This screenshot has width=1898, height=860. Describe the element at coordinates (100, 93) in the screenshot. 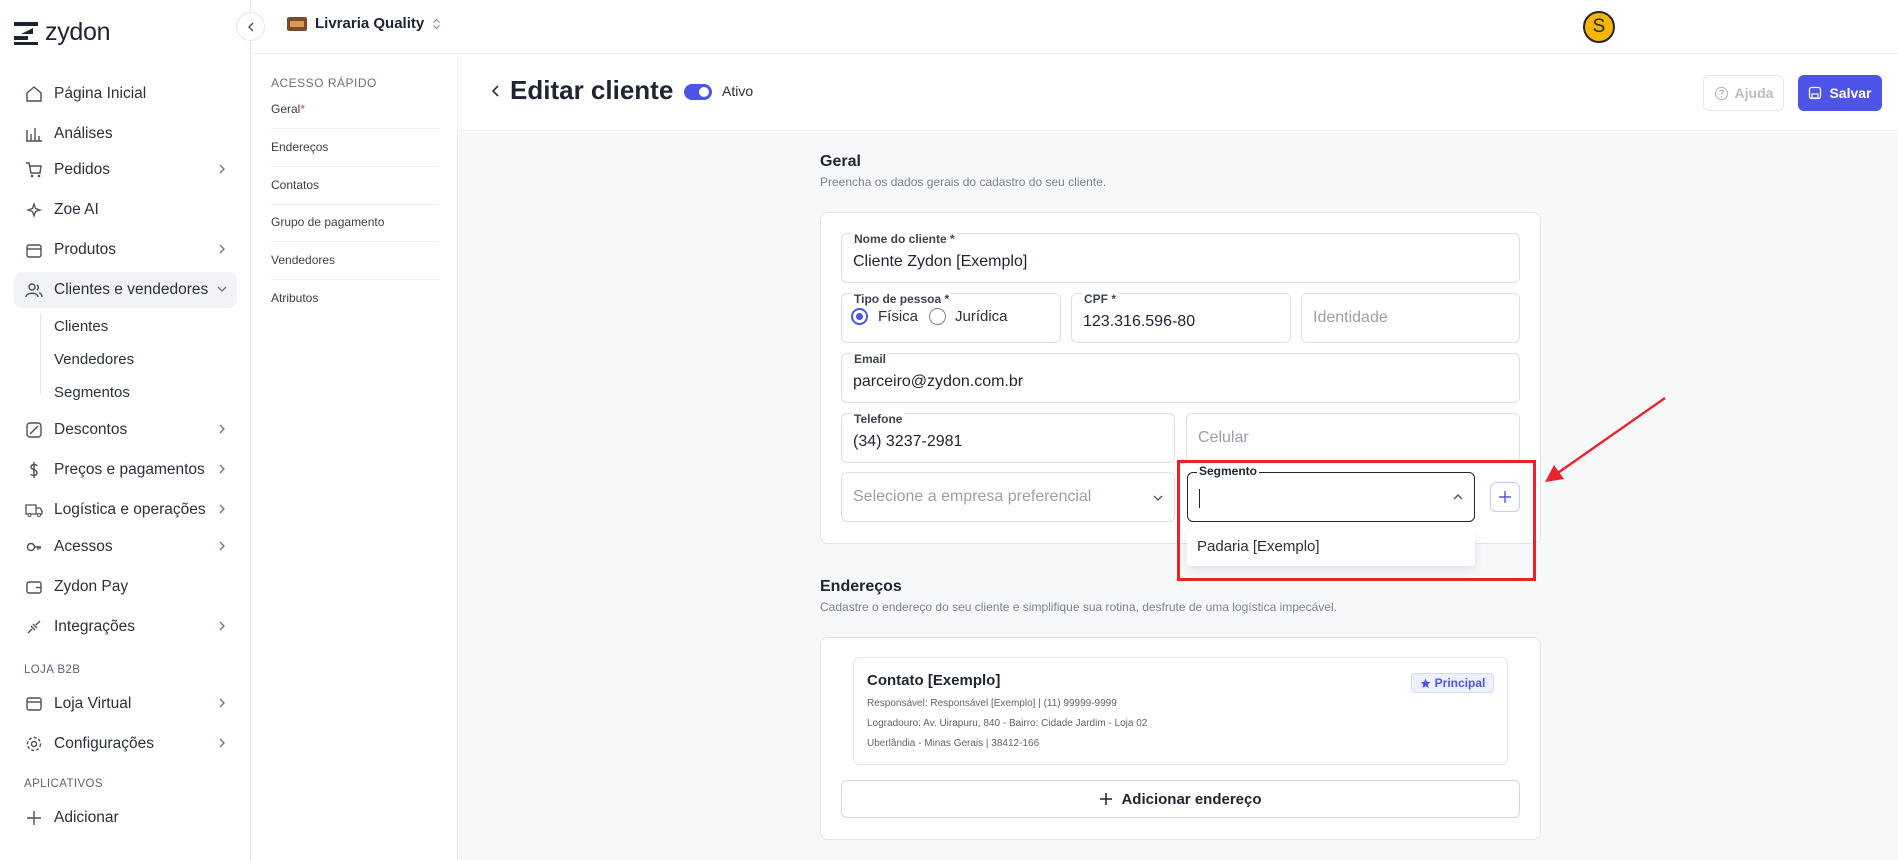

I see `sidebar-item-label: Página Inicial` at that location.